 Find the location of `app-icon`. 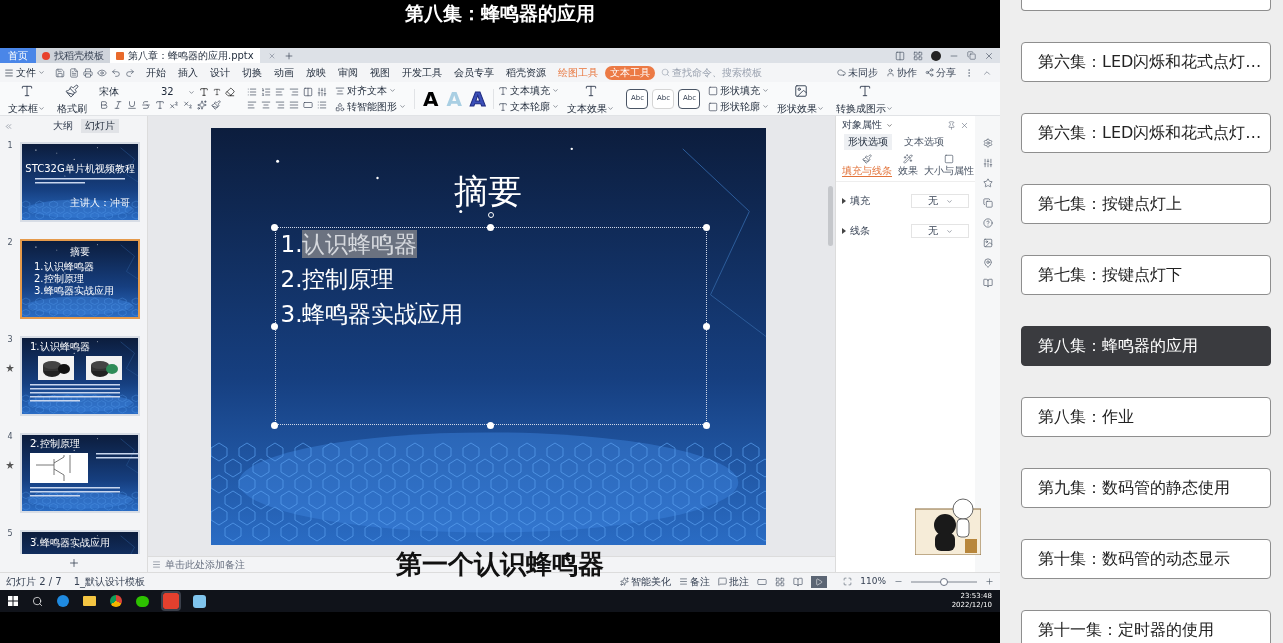

app-icon is located at coordinates (199, 601).